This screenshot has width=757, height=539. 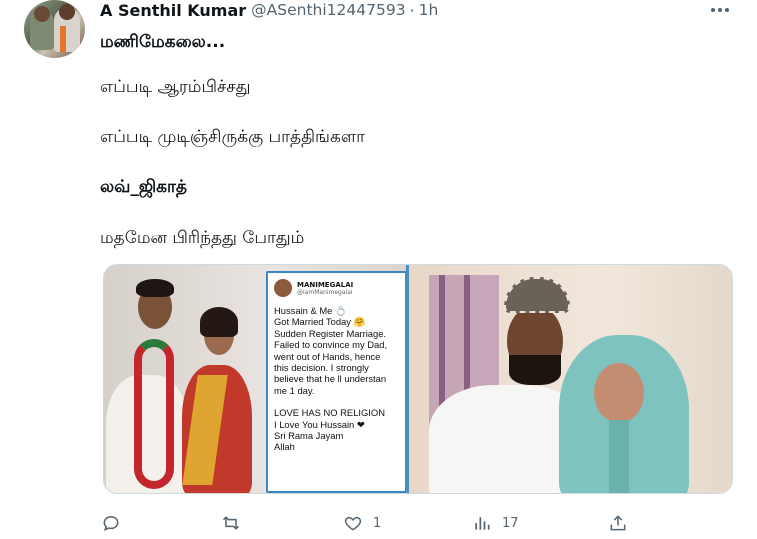 I want to click on reply-icon, so click(x=111, y=523).